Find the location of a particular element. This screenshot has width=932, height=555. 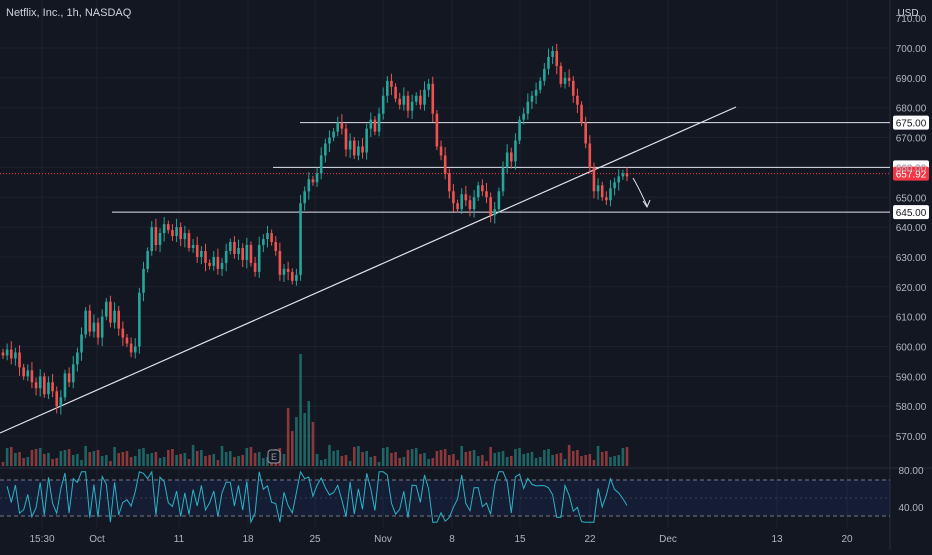

price-tick-label: 570.00 is located at coordinates (911, 437).